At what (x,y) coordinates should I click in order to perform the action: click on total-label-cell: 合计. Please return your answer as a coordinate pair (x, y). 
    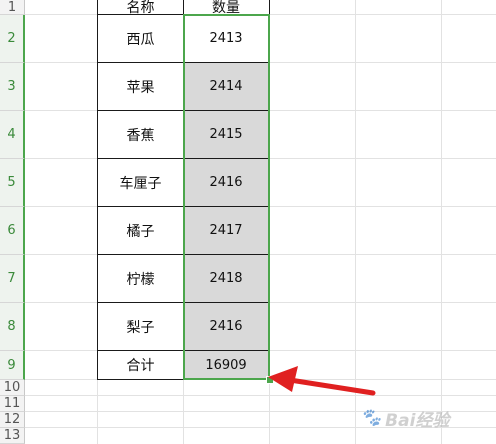
    Looking at the image, I should click on (140, 365).